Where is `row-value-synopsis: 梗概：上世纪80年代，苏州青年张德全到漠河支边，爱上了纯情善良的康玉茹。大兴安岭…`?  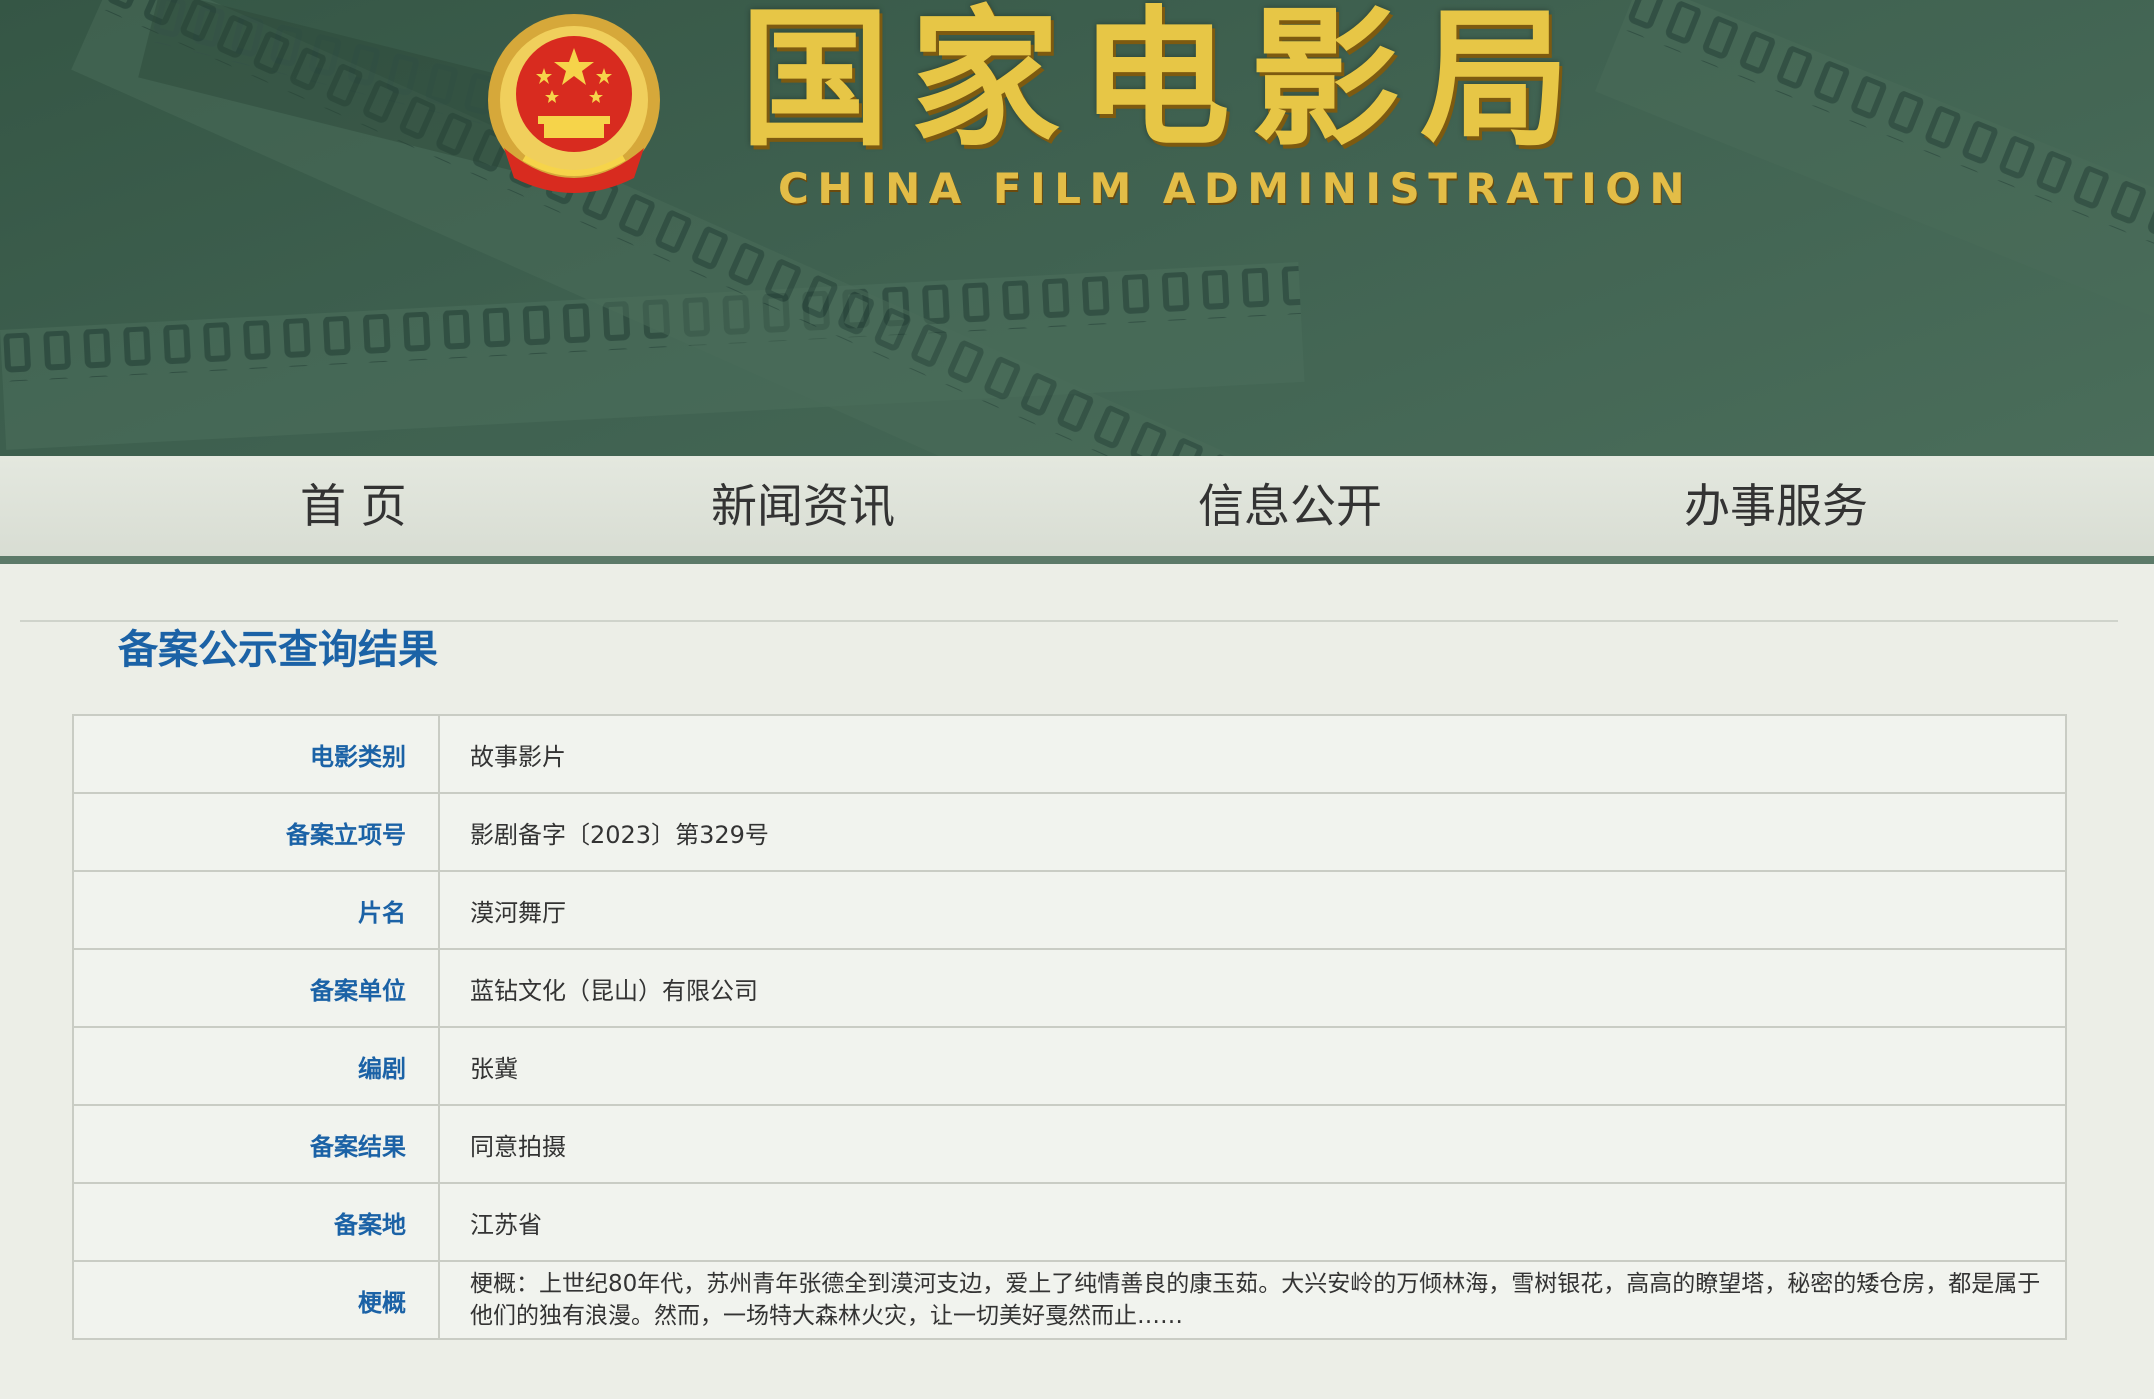
row-value-synopsis: 梗概：上世纪80年代，苏州青年张德全到漠河支边，爱上了纯情善良的康玉茹。大兴安岭… is located at coordinates (1252, 1300).